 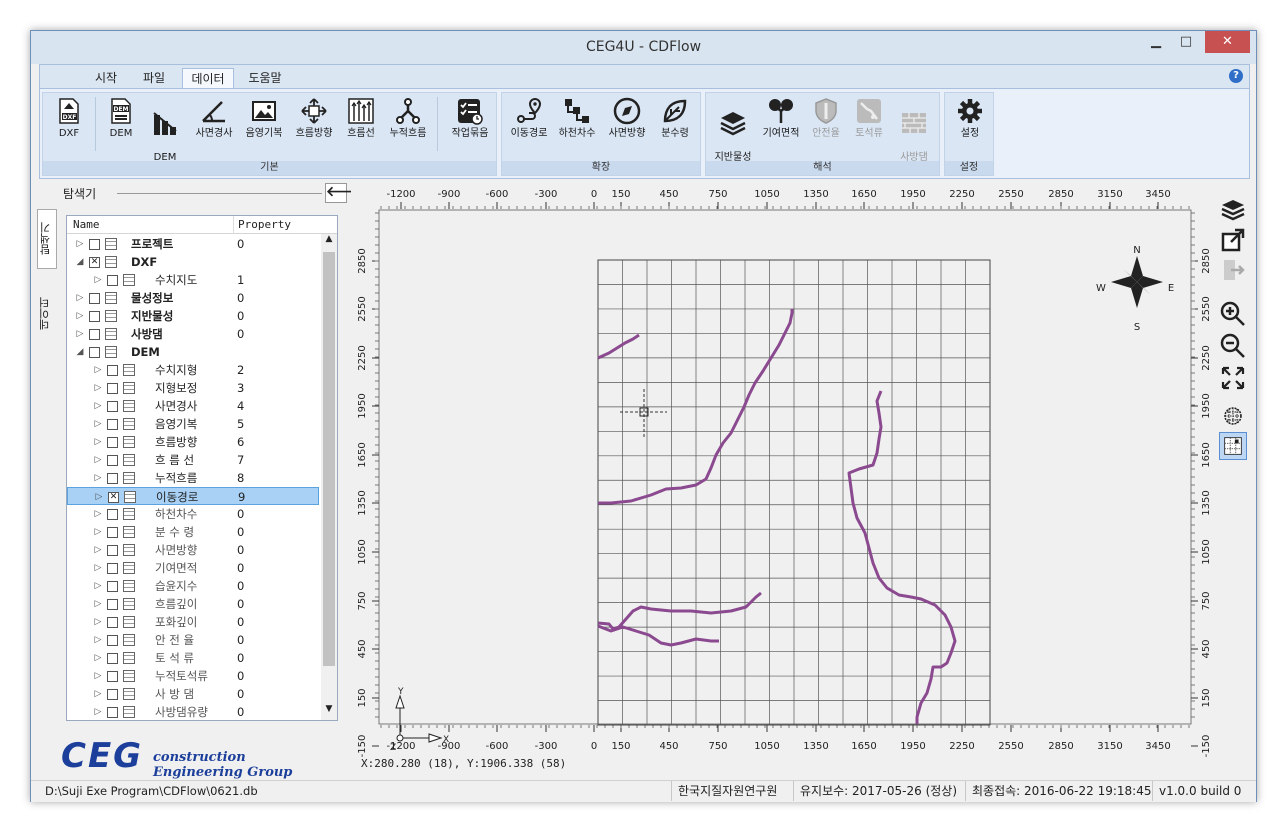 What do you see at coordinates (1227, 42) in the screenshot?
I see `close-button: ✕` at bounding box center [1227, 42].